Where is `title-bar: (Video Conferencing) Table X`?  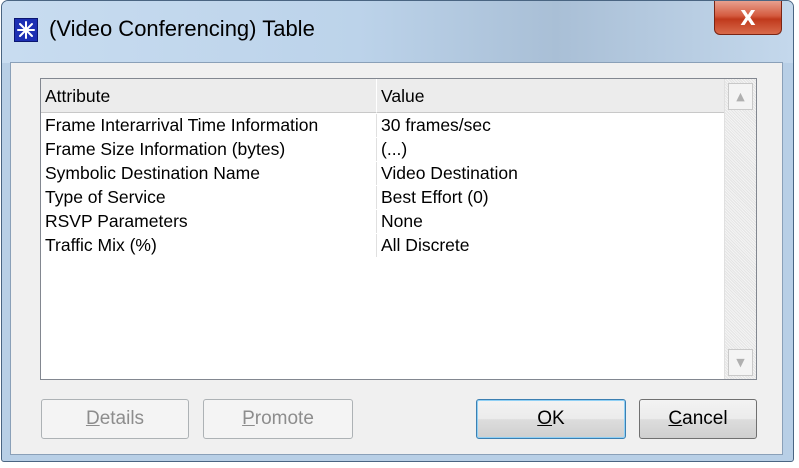
title-bar: (Video Conferencing) Table X is located at coordinates (397, 32).